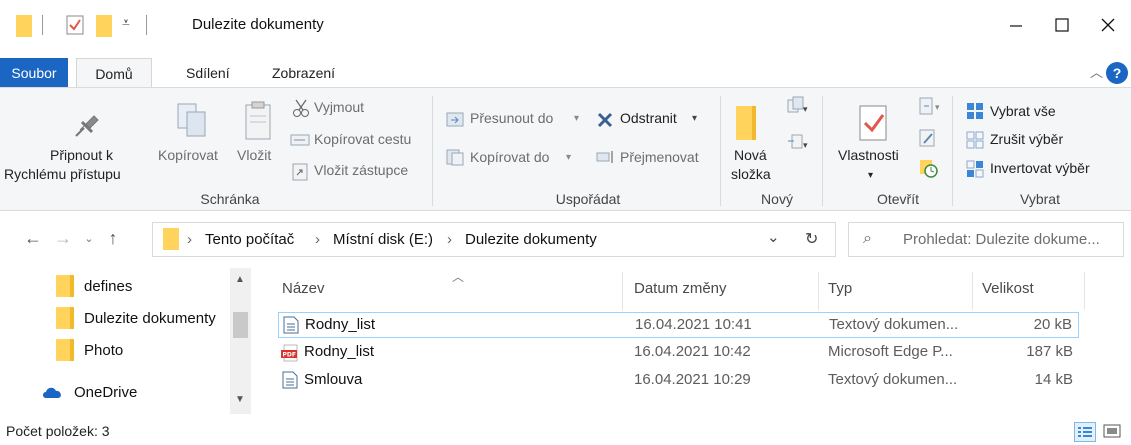  Describe the element at coordinates (868, 155) in the screenshot. I see `properties-button: Vlastnosti` at that location.